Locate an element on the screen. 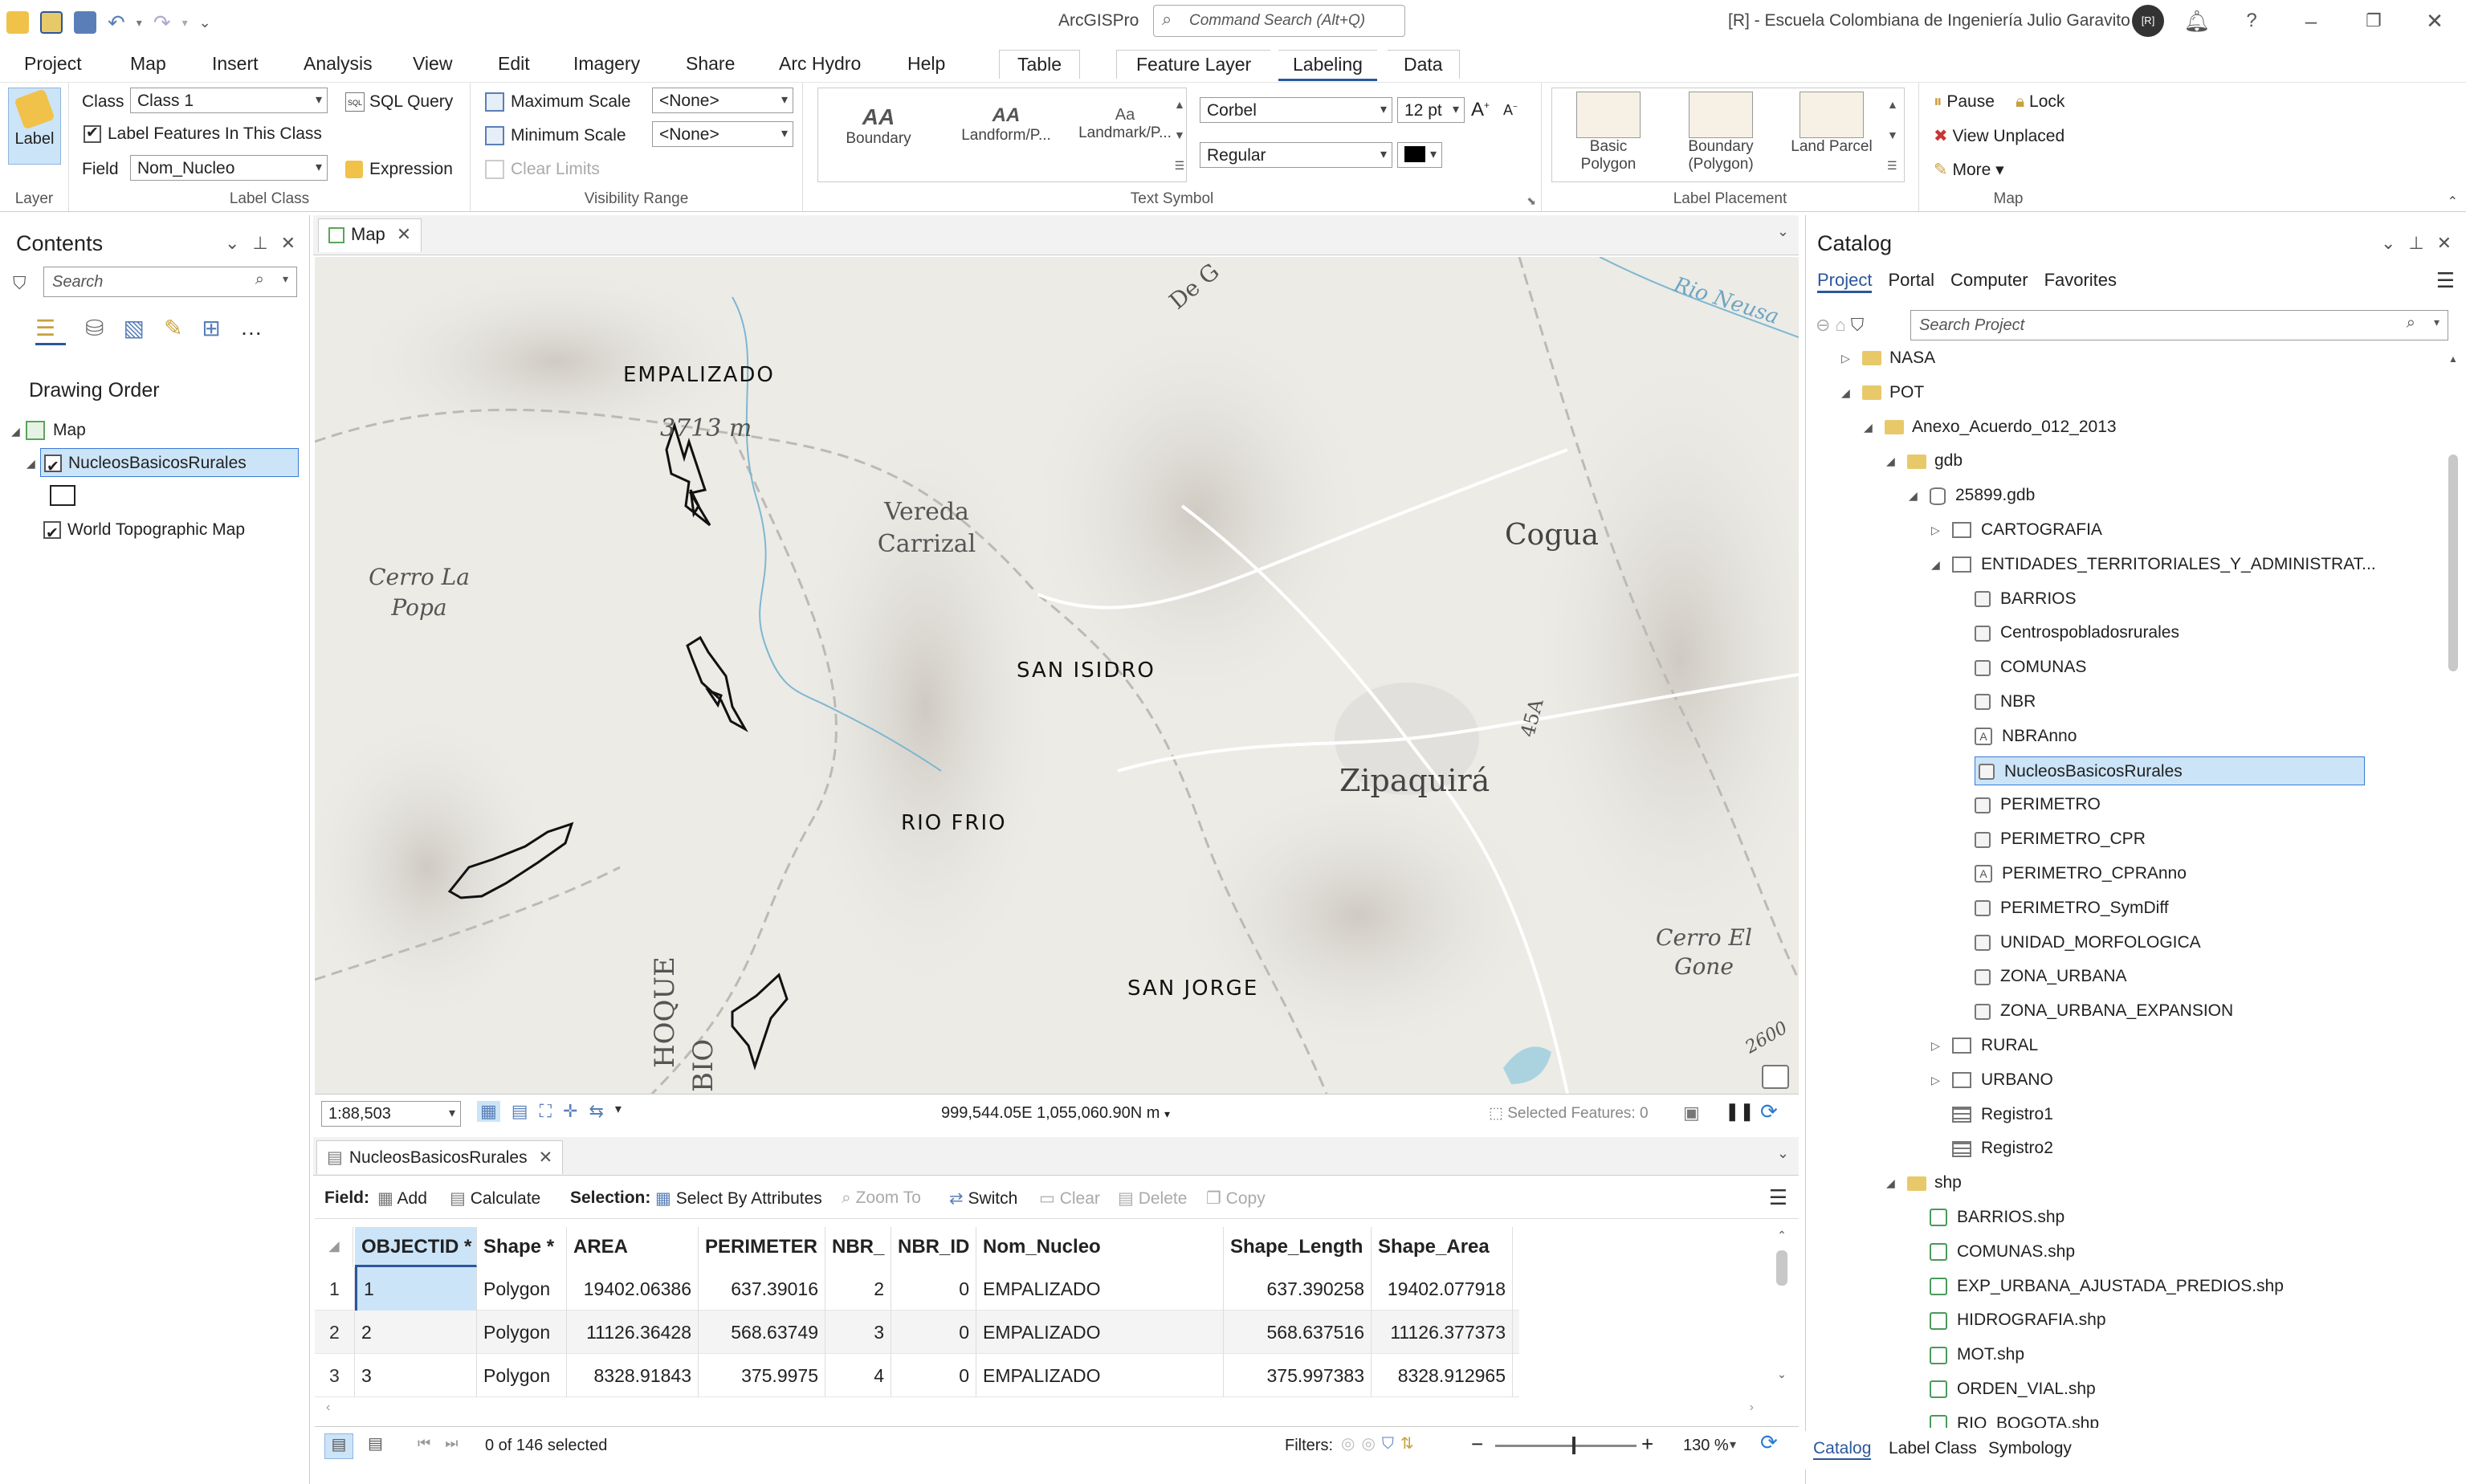 Image resolution: width=2466 pixels, height=1484 pixels. tab-feature-layer: Feature Layer is located at coordinates (1193, 64).